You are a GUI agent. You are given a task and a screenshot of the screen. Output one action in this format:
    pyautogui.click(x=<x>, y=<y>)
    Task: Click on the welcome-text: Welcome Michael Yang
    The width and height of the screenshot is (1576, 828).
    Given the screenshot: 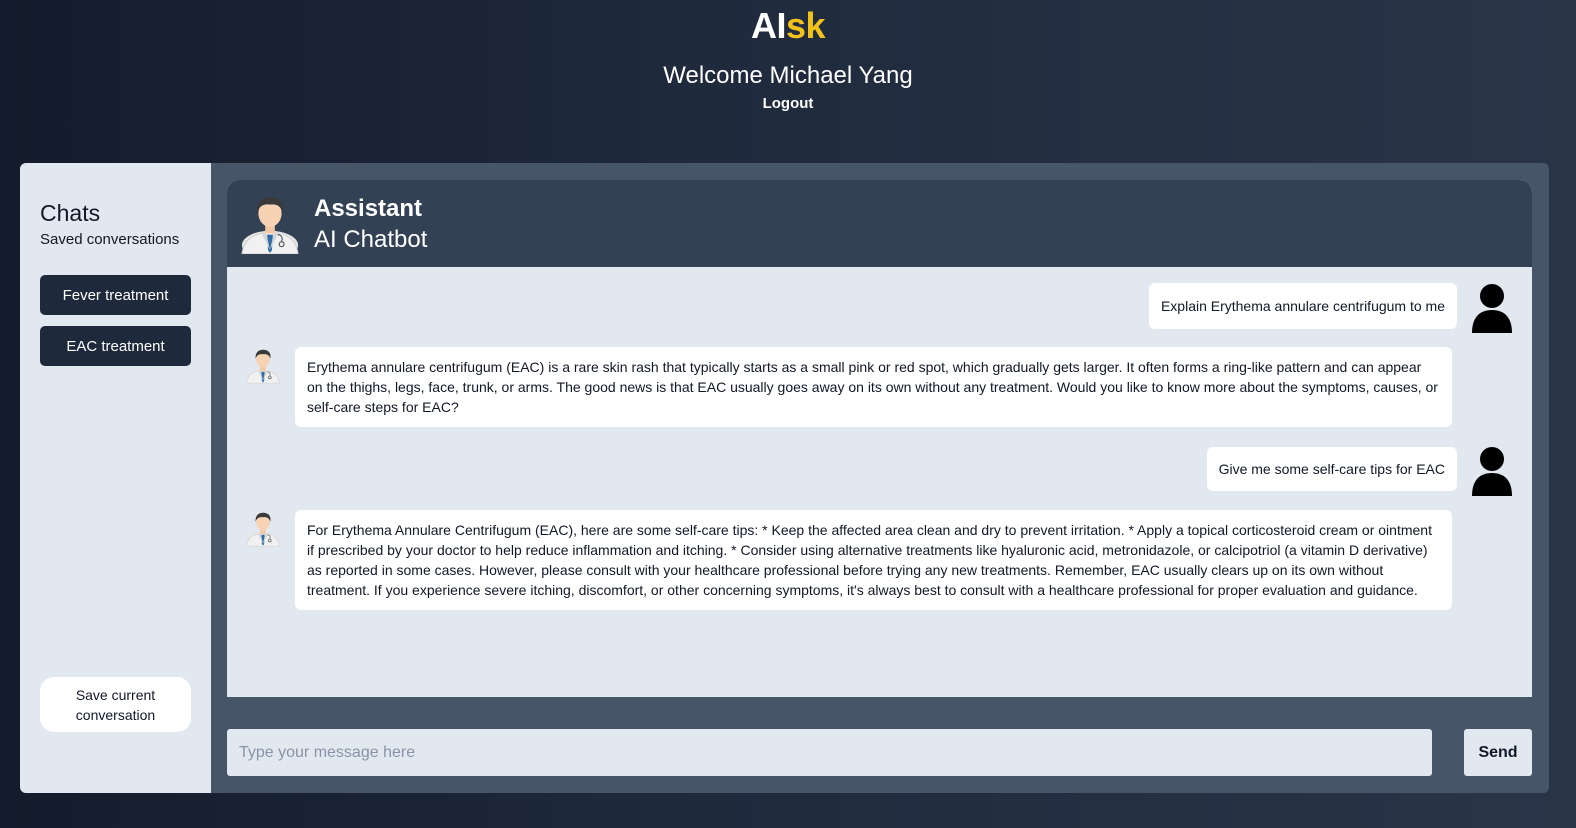 What is the action you would take?
    pyautogui.click(x=788, y=75)
    